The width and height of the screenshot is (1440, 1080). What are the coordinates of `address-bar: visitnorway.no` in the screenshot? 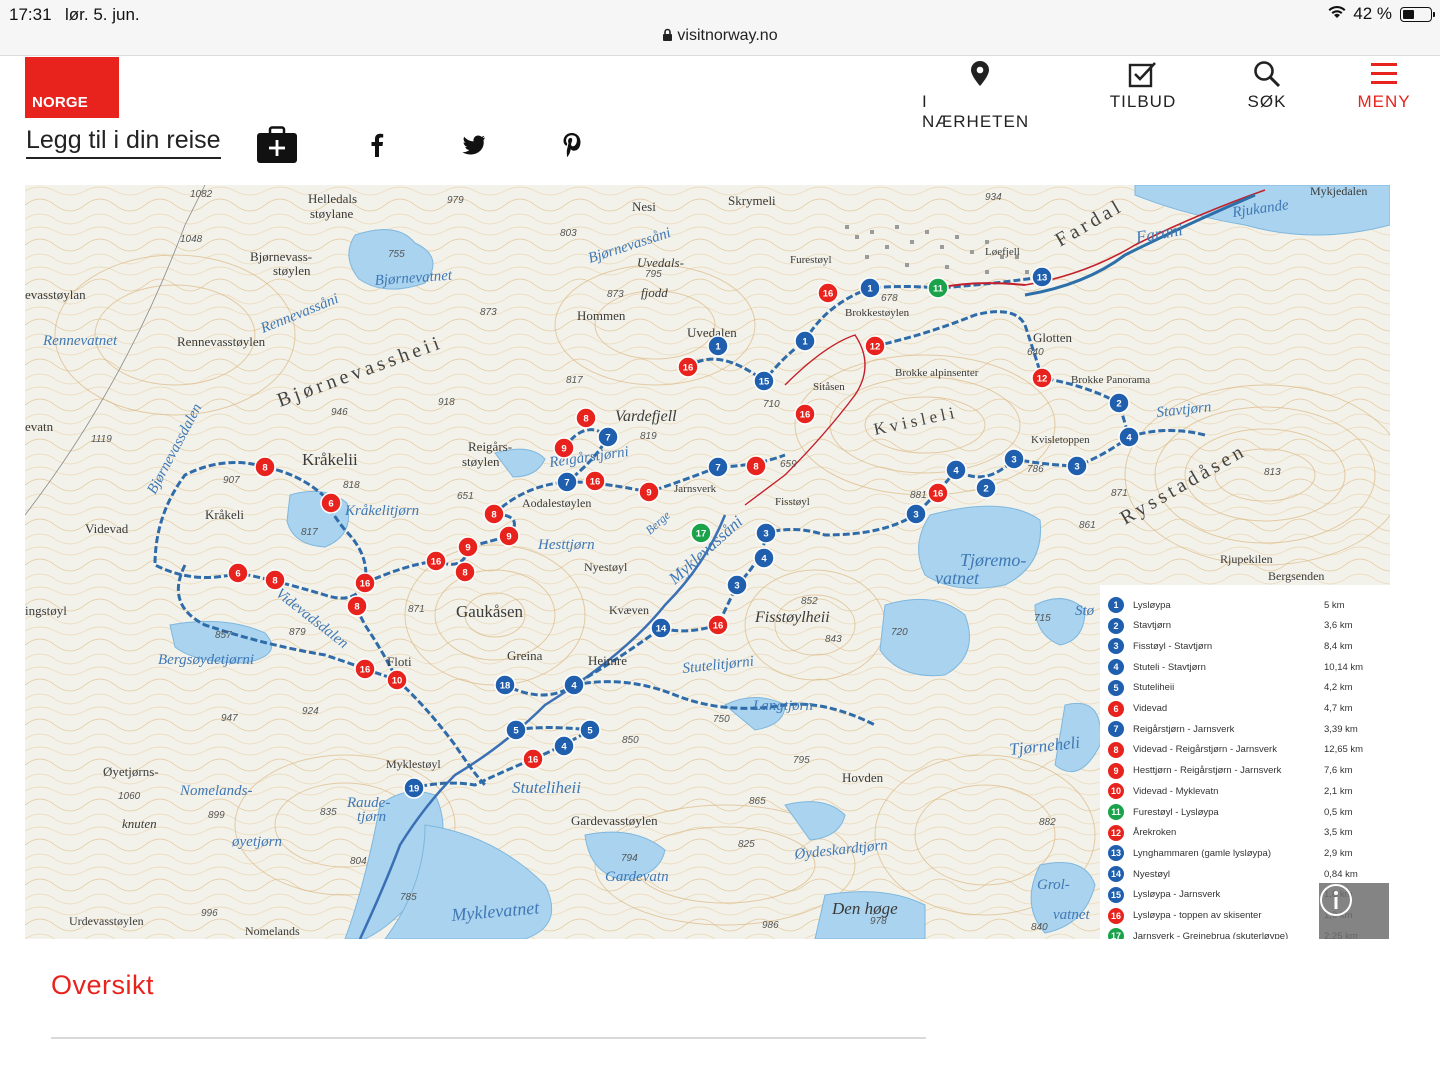 It's located at (720, 36).